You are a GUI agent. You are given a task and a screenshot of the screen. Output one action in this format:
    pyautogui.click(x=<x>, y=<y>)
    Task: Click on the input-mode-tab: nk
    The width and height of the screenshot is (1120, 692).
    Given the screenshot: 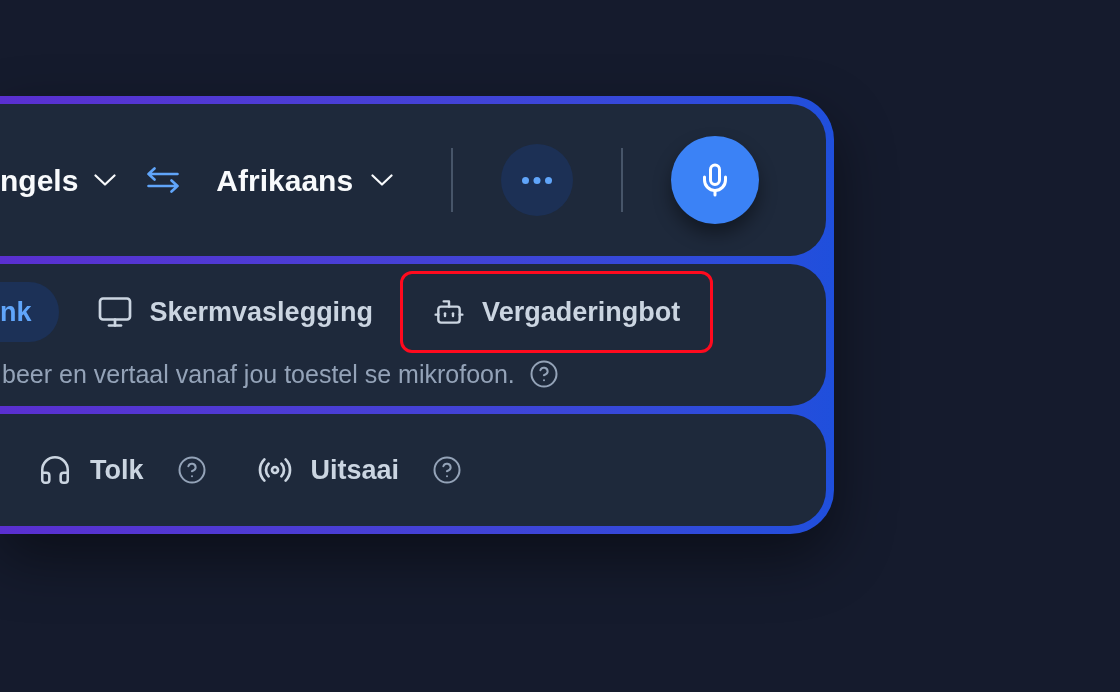 What is the action you would take?
    pyautogui.click(x=29, y=312)
    